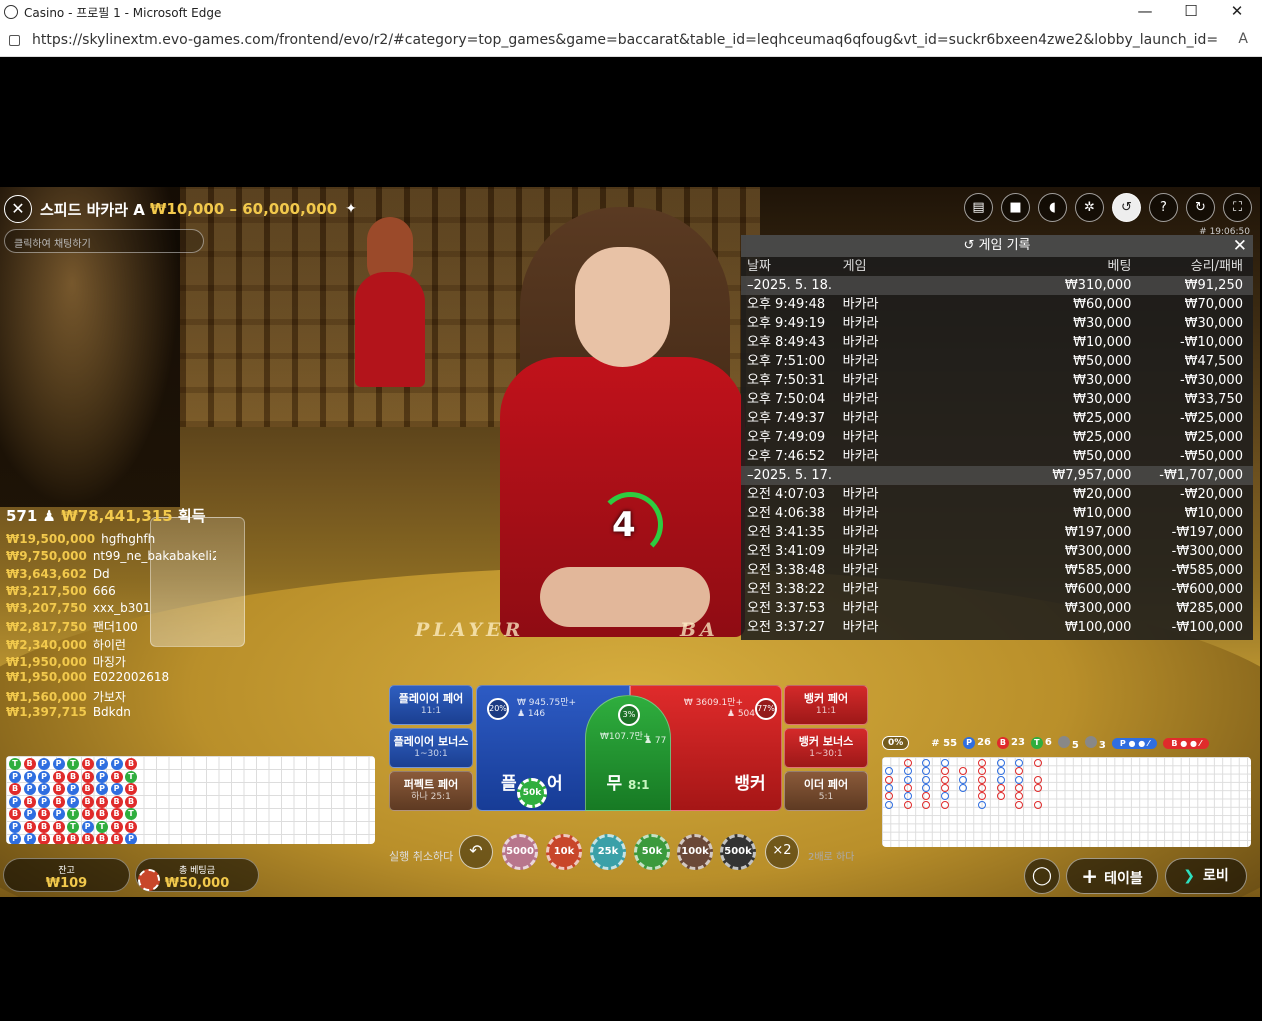 Image resolution: width=1262 pixels, height=1021 pixels. I want to click on help-icon: ?, so click(1163, 207).